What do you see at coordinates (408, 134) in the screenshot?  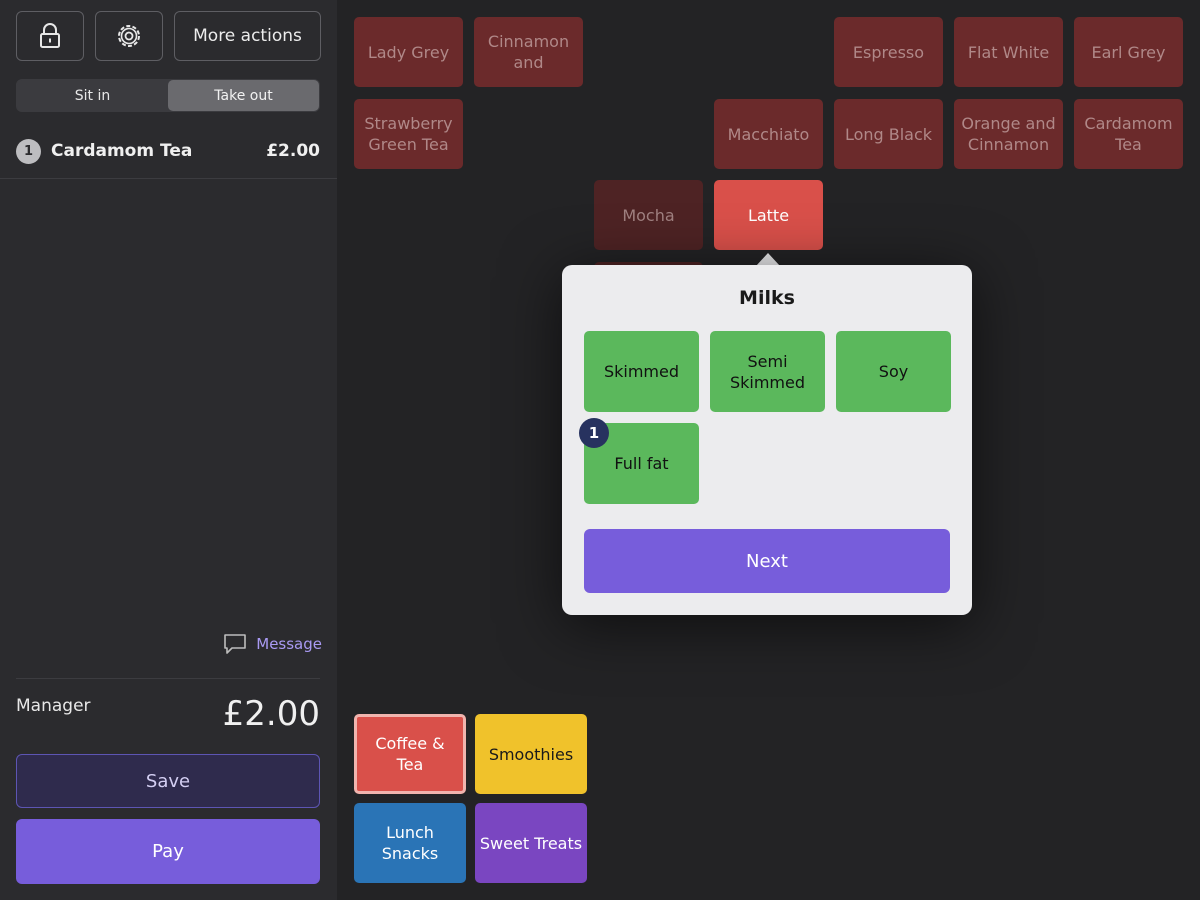 I see `product-strawberry-green-tea: Strawberry Green Tea` at bounding box center [408, 134].